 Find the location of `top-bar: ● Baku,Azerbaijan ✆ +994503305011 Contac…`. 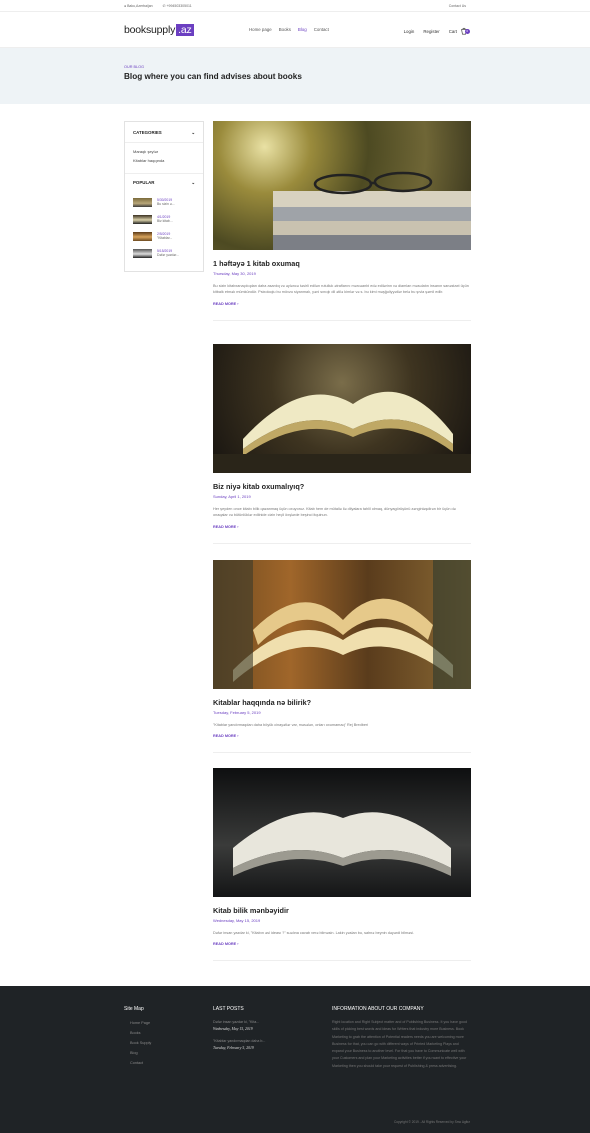

top-bar: ● Baku,Azerbaijan ✆ +994503305011 Contac… is located at coordinates (295, 6).